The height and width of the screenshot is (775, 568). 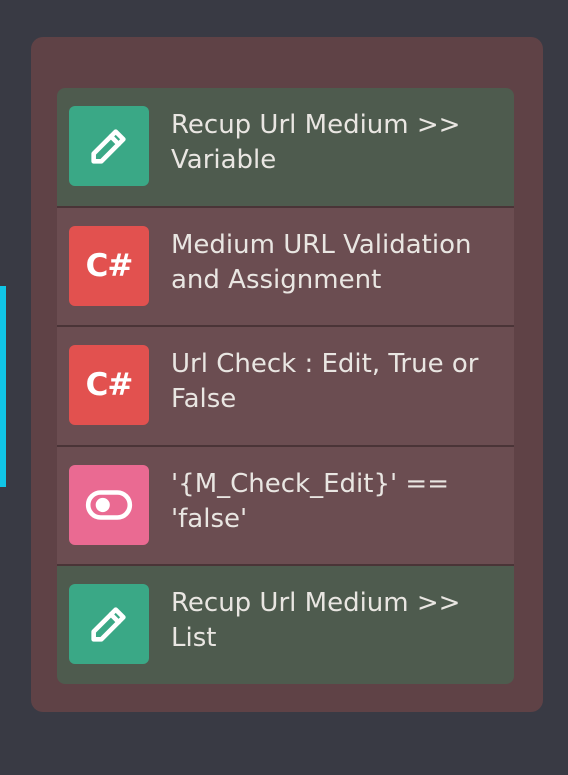 I want to click on connector-line, so click(x=3, y=386).